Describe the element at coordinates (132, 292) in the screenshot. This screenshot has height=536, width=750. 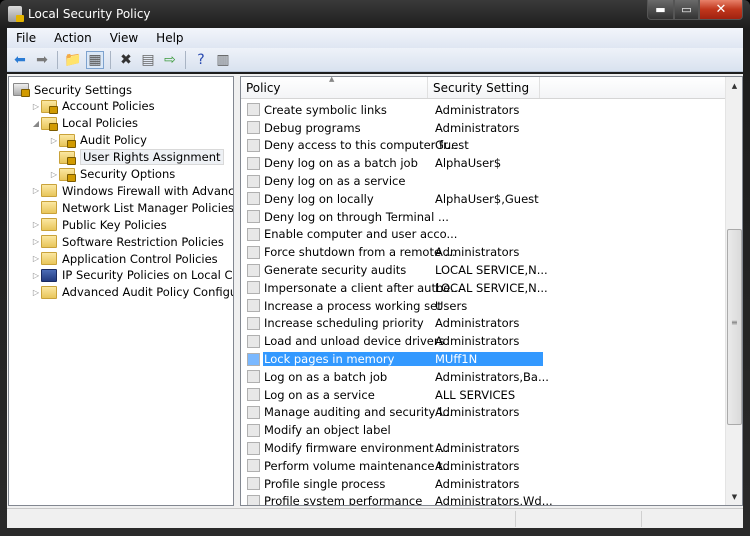
I see `tree-item: ▷ Advanced Audit Policy Configuration` at that location.